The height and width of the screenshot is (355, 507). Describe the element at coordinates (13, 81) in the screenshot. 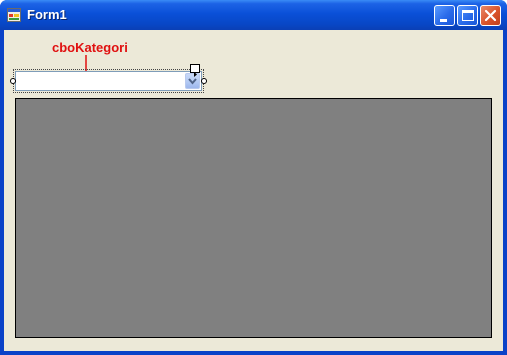

I see `resize-handle-left` at that location.